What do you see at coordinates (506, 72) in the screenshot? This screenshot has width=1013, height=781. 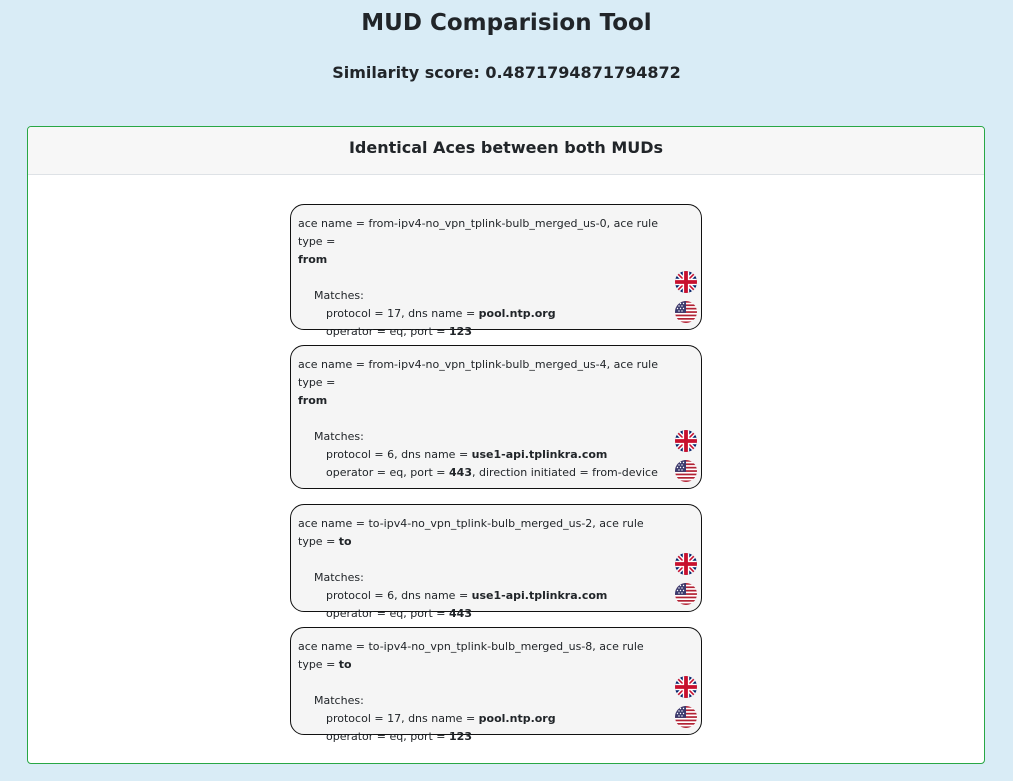 I see `similarity-score: Similarity score: 0.4871794871794872` at bounding box center [506, 72].